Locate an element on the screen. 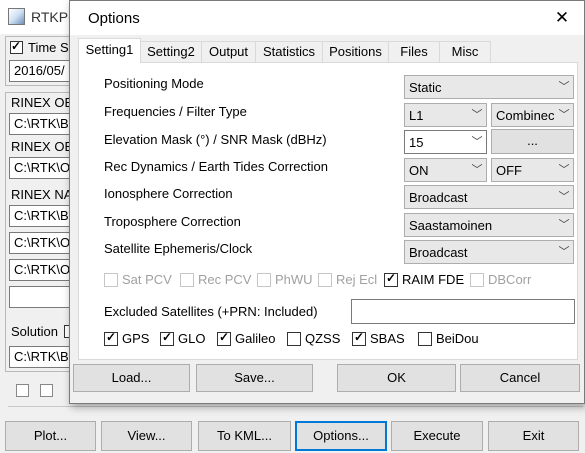  rinex-nav-label: RINEX NA is located at coordinates (42, 194).